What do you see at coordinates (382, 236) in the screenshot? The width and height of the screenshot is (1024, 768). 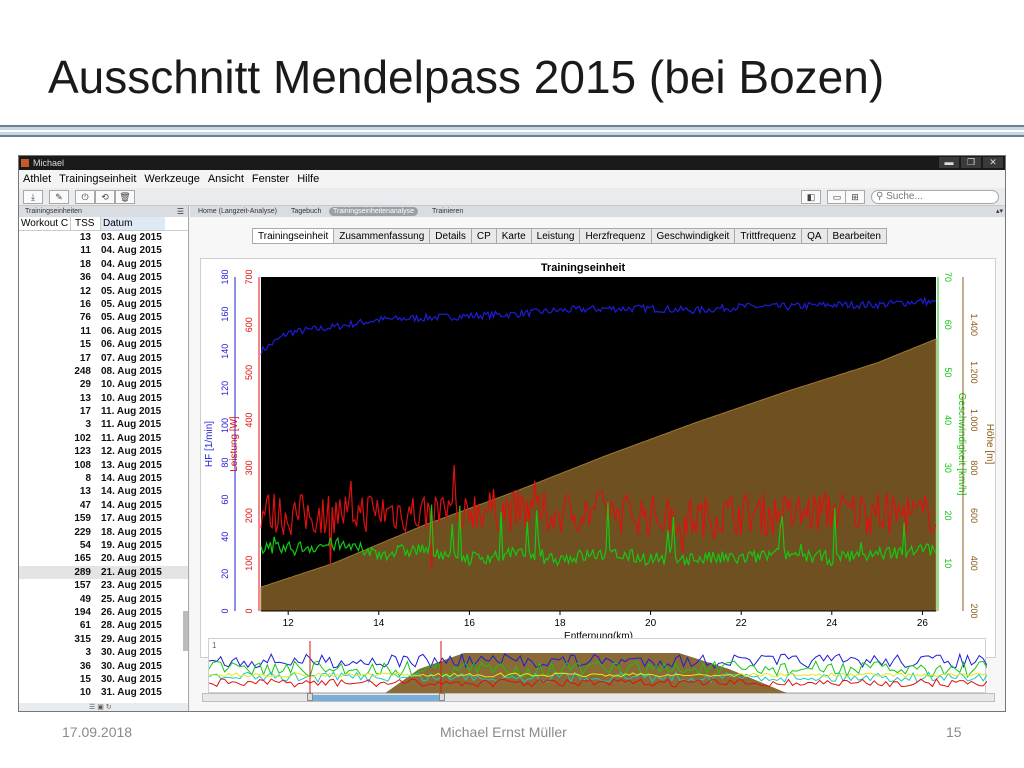 I see `tab-zusammenfassung: Zusammenfassung` at bounding box center [382, 236].